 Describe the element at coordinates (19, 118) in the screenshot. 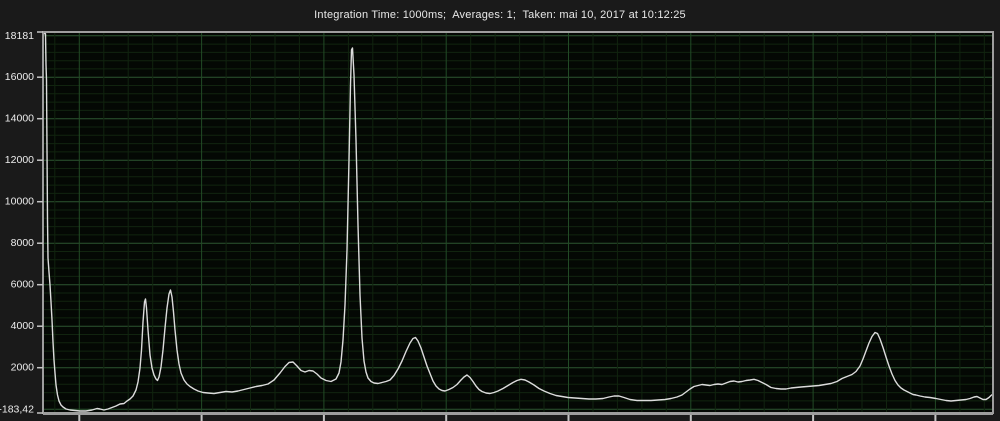

I see `y-axis-label: 14000` at that location.